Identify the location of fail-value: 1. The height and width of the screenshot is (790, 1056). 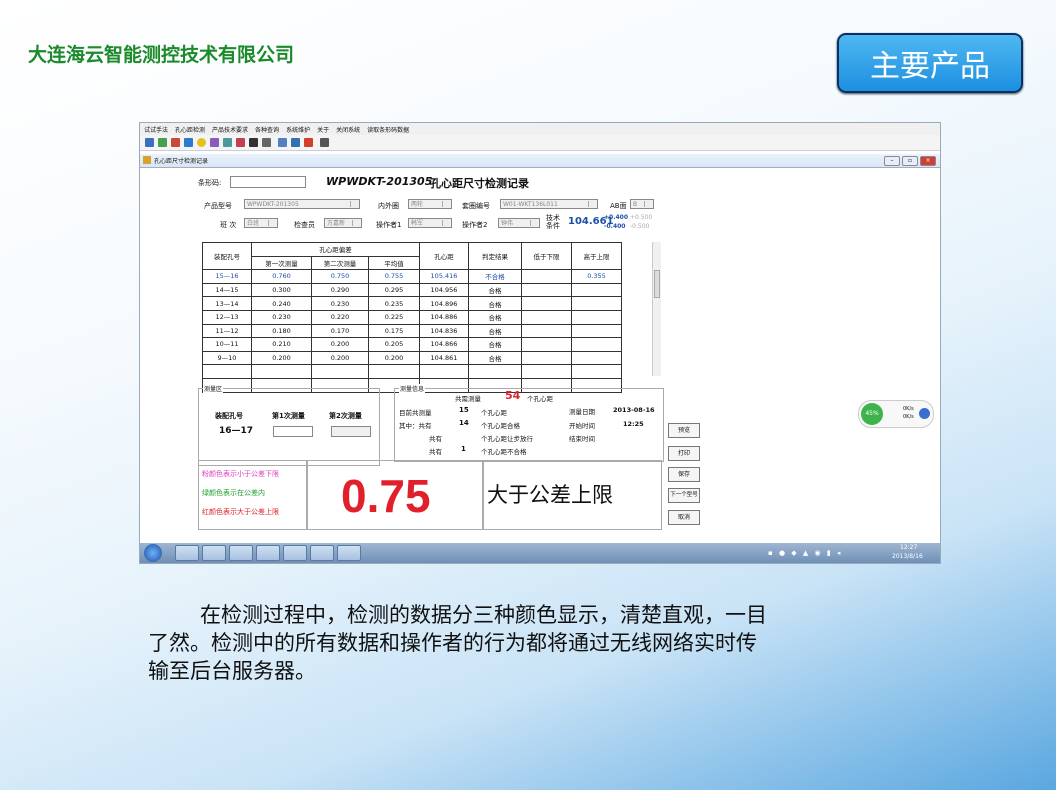
(463, 449).